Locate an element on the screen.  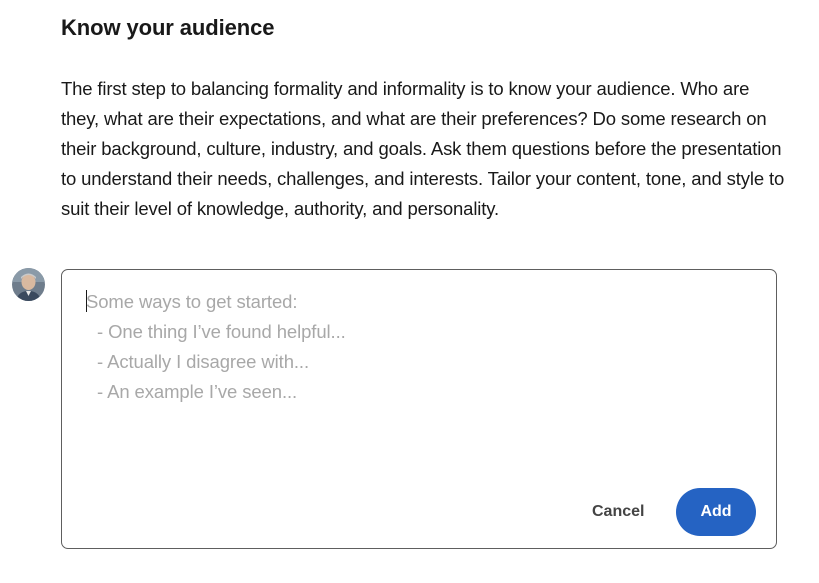
placeholder-line: Some ways to get started: is located at coordinates (192, 301).